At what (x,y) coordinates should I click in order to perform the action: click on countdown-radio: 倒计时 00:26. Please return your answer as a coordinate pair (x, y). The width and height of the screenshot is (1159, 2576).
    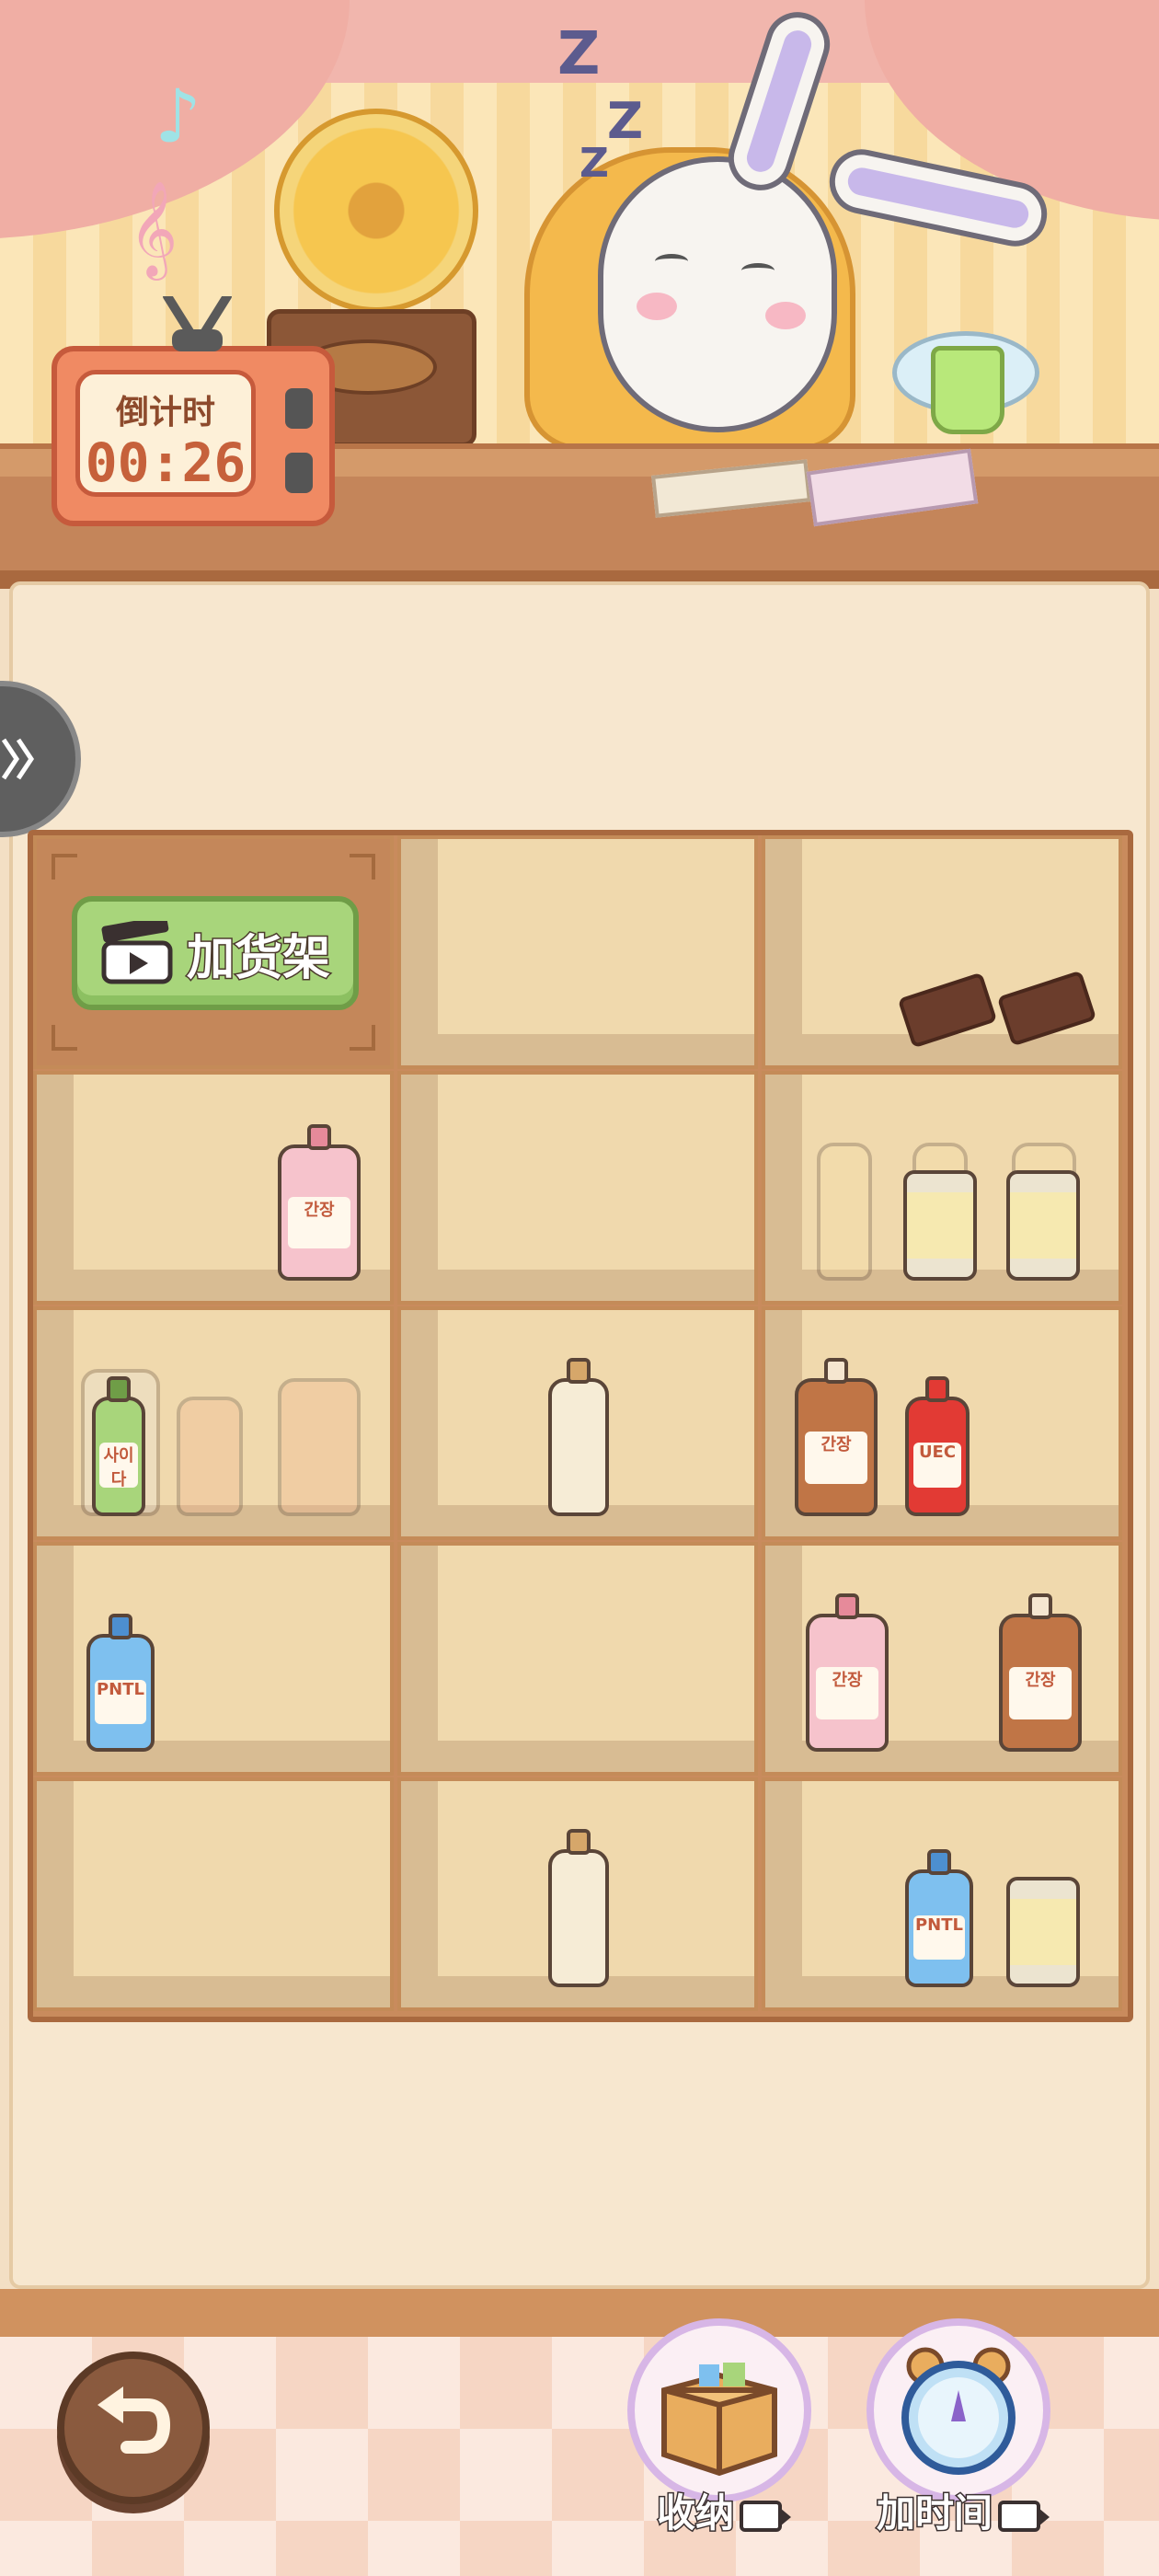
    Looking at the image, I should click on (193, 411).